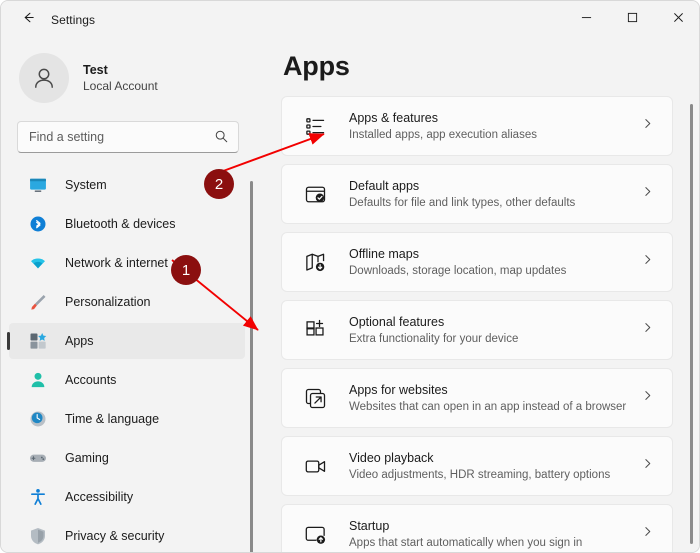 The width and height of the screenshot is (700, 553). I want to click on video-camera-icon, so click(315, 466).